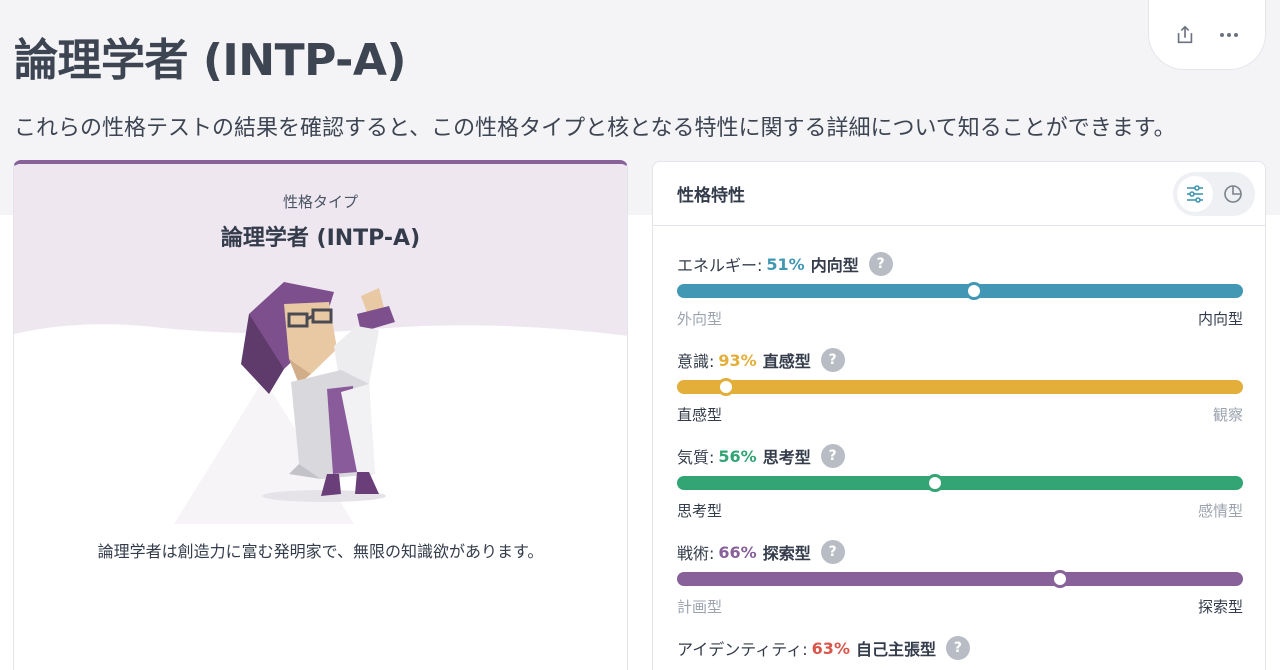 Image resolution: width=1280 pixels, height=670 pixels. I want to click on trait-side: 思考型, so click(786, 457).